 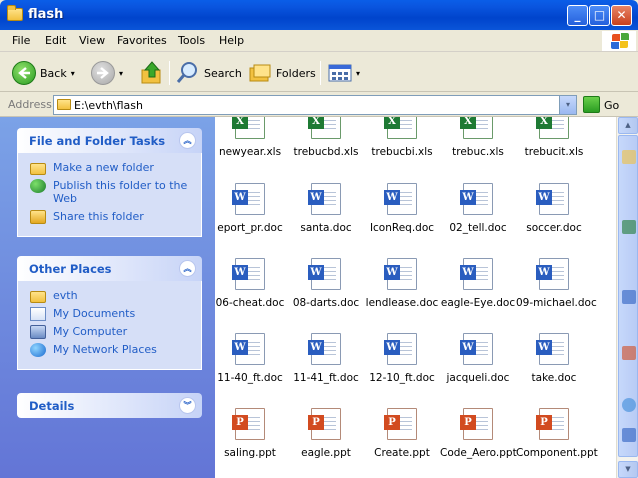 I want to click on close-button: ✕, so click(x=621, y=15).